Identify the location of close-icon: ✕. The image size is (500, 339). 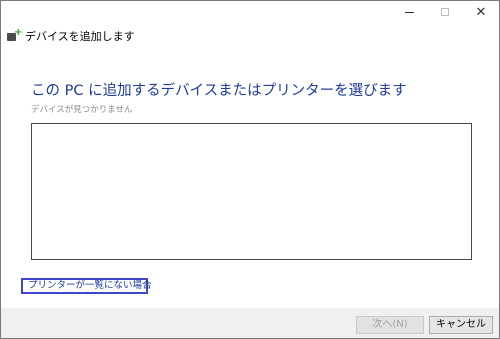
(481, 12).